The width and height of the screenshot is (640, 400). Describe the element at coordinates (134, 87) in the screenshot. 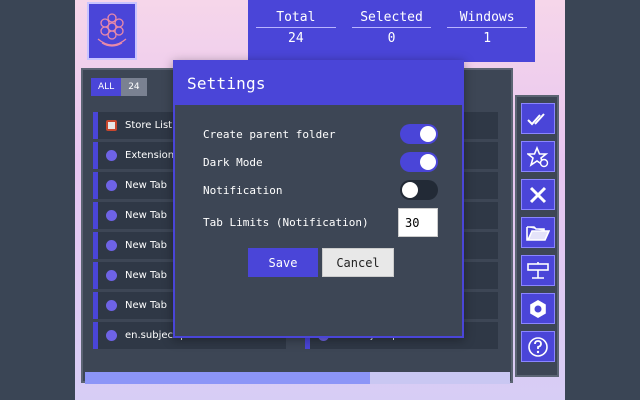

I see `filter-count-badge: 24` at that location.